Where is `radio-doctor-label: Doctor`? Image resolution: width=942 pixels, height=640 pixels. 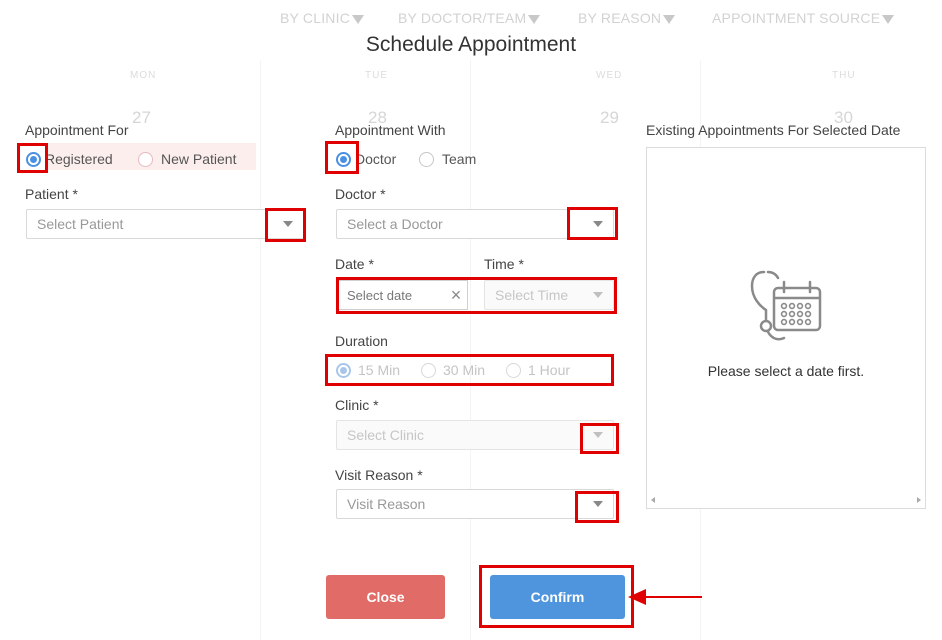
radio-doctor-label: Doctor is located at coordinates (376, 159).